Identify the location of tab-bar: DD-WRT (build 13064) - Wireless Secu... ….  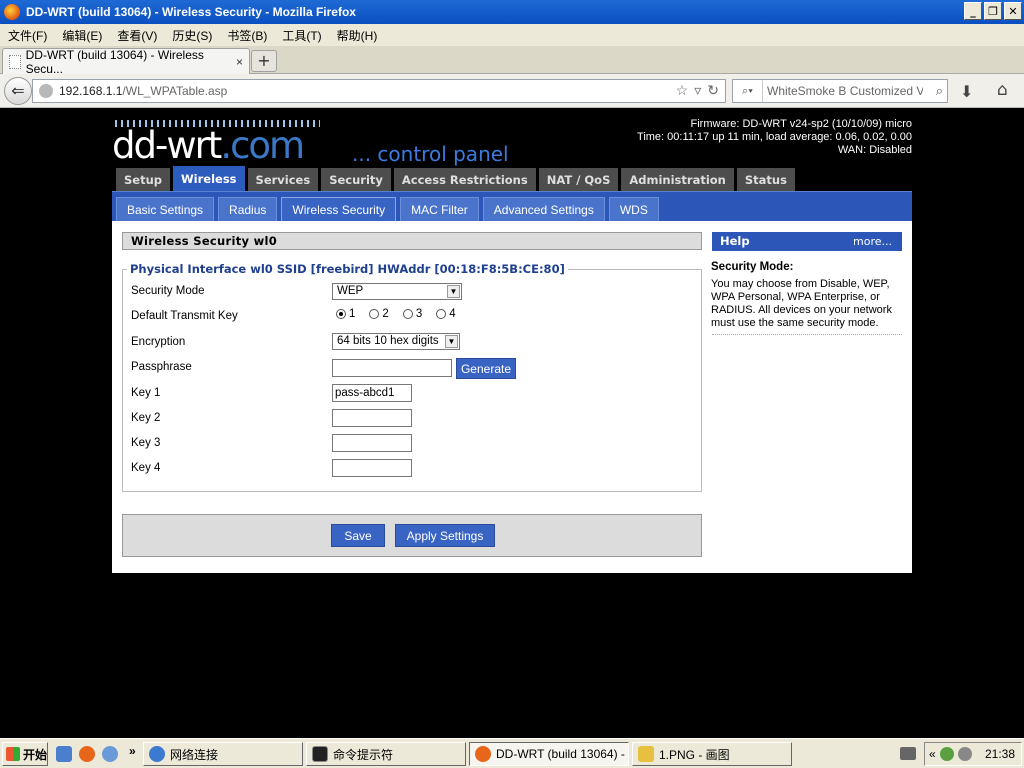
(512, 61).